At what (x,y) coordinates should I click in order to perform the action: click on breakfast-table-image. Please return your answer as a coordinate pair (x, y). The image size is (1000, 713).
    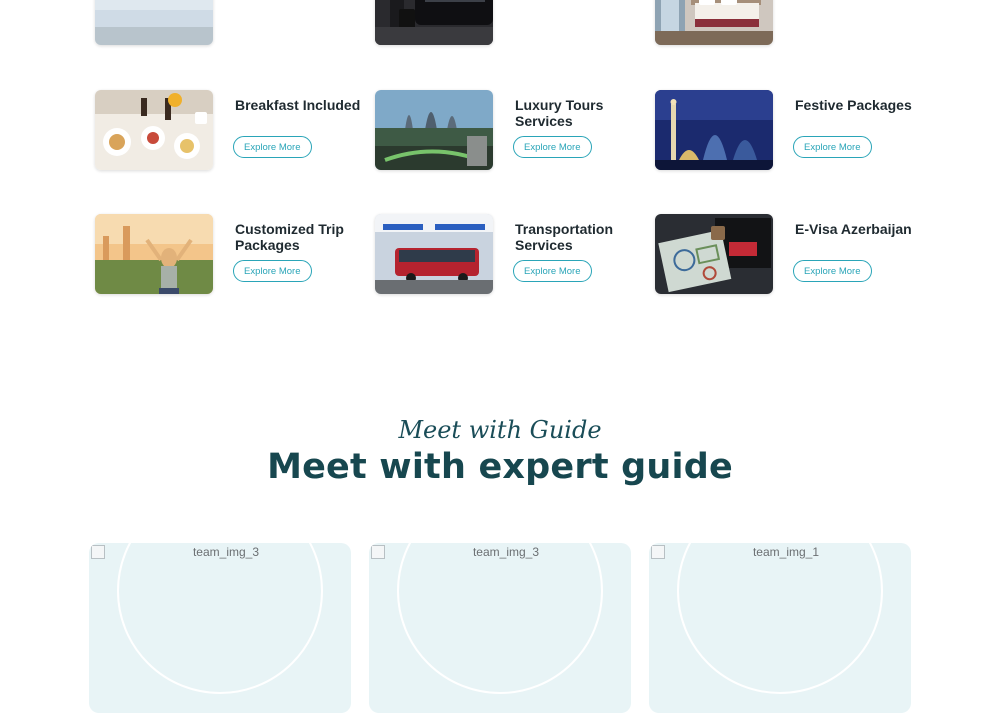
    Looking at the image, I should click on (154, 130).